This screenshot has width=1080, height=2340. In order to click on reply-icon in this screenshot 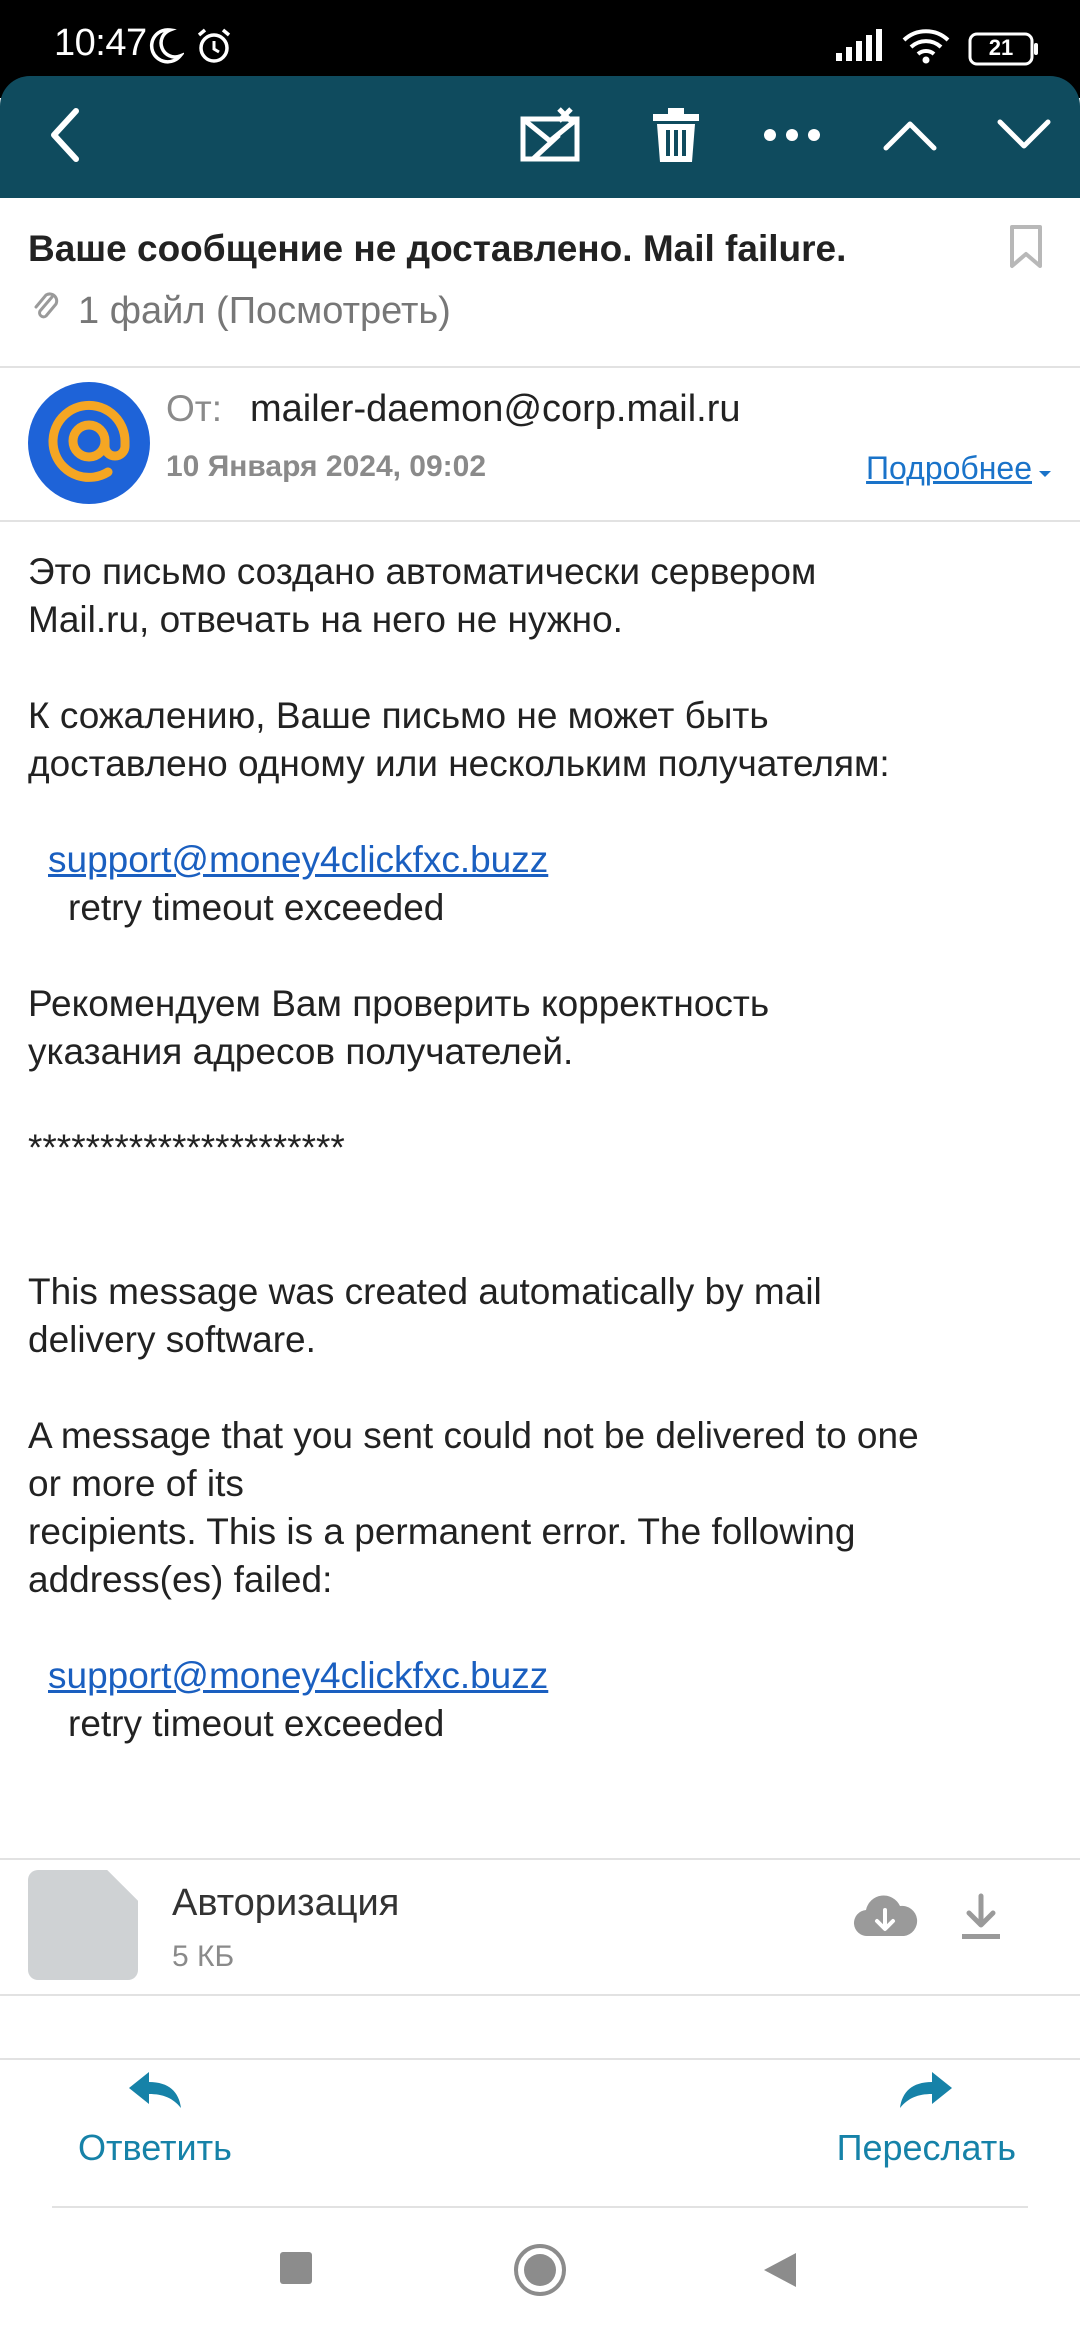, I will do `click(155, 2092)`.